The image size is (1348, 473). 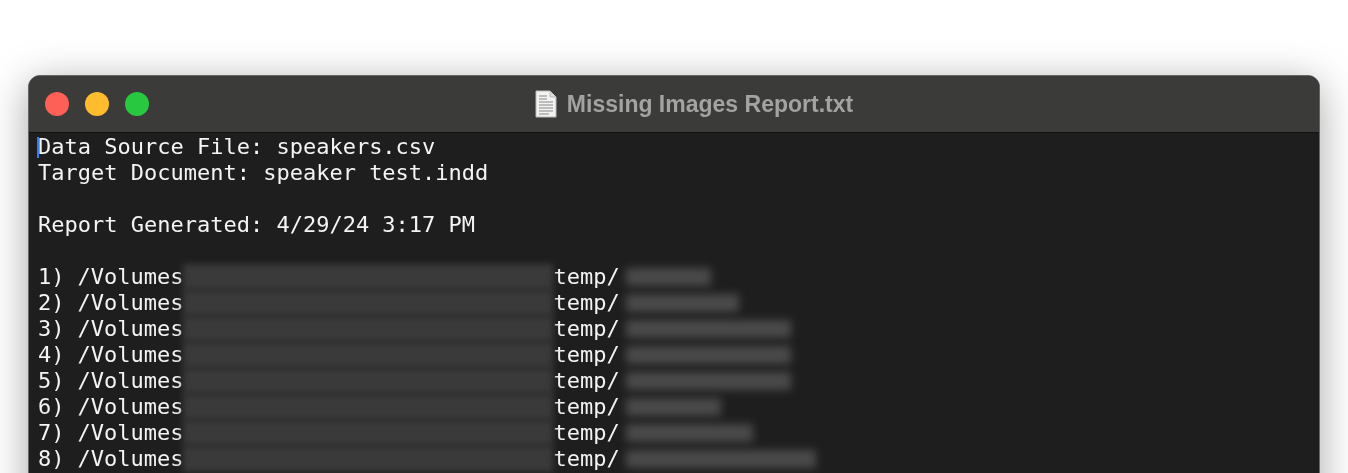 I want to click on entry-number: 1), so click(x=51, y=277).